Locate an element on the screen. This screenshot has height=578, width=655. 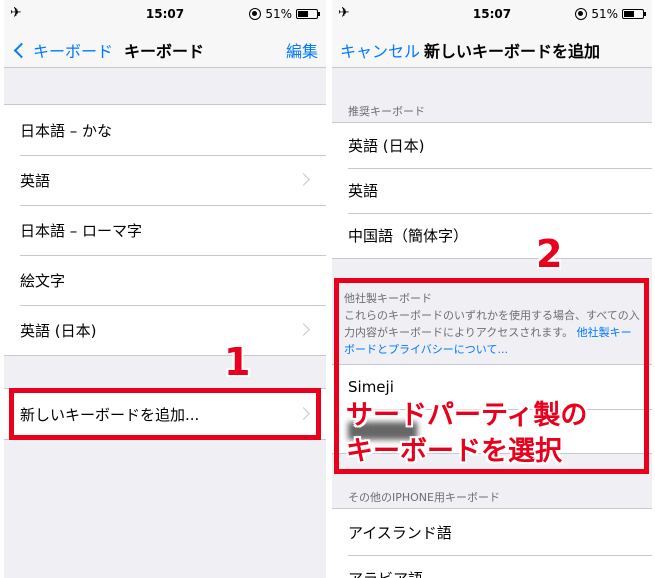
chevron-left-icon is located at coordinates (21, 50).